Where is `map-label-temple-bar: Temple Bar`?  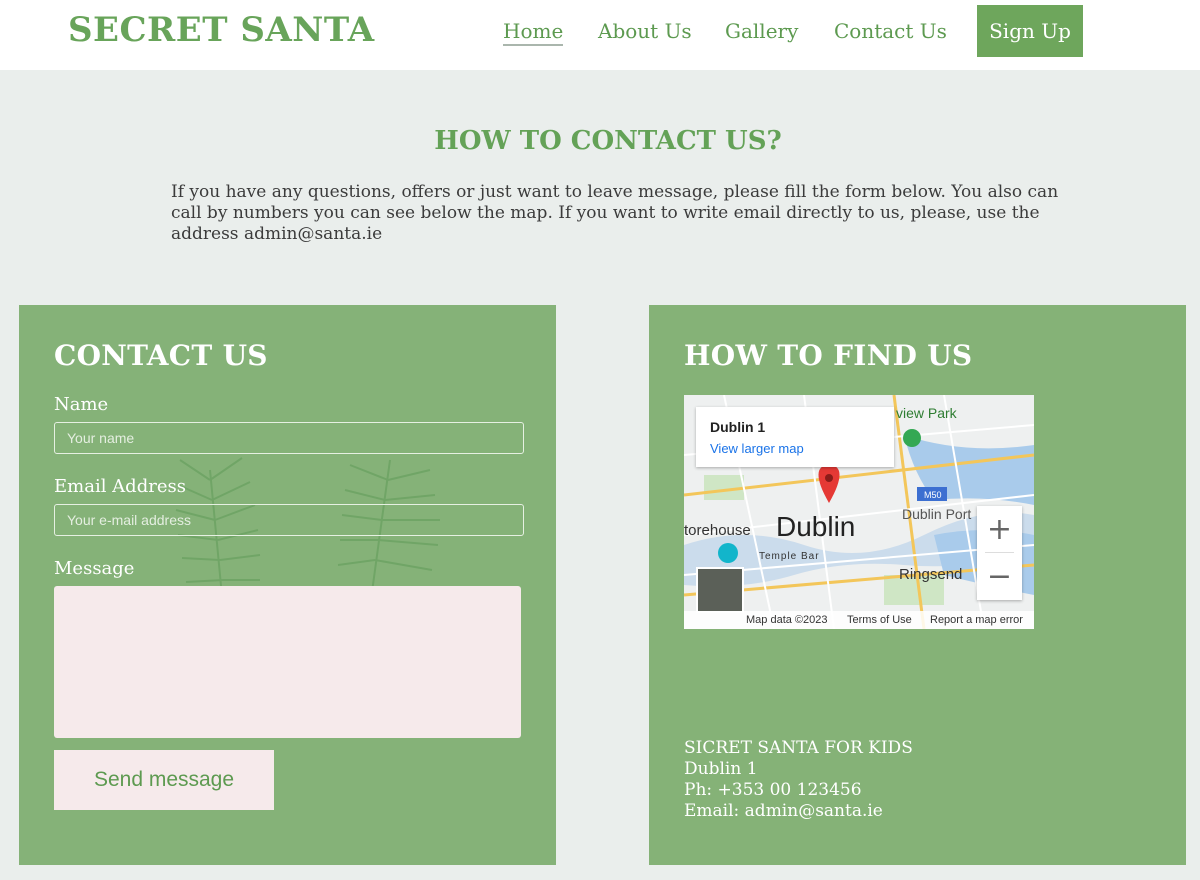
map-label-temple-bar: Temple Bar is located at coordinates (789, 556).